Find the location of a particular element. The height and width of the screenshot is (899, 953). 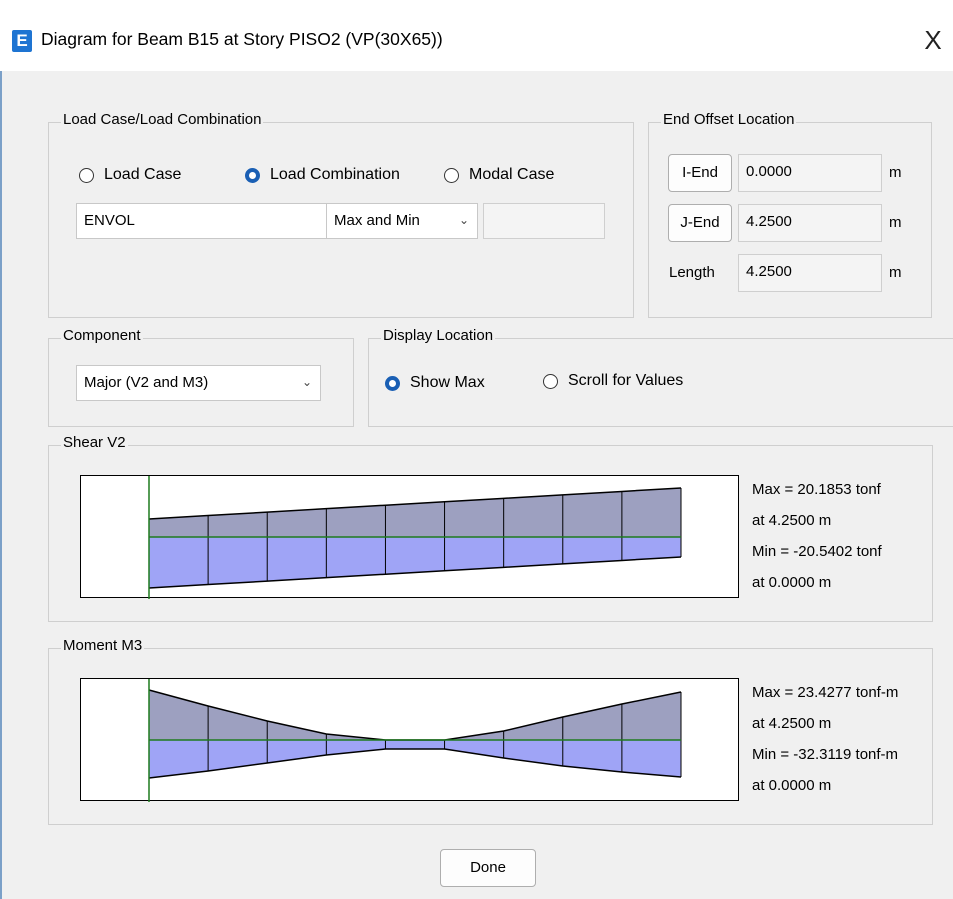

radio-scroll-for-values-circle is located at coordinates (550, 381).